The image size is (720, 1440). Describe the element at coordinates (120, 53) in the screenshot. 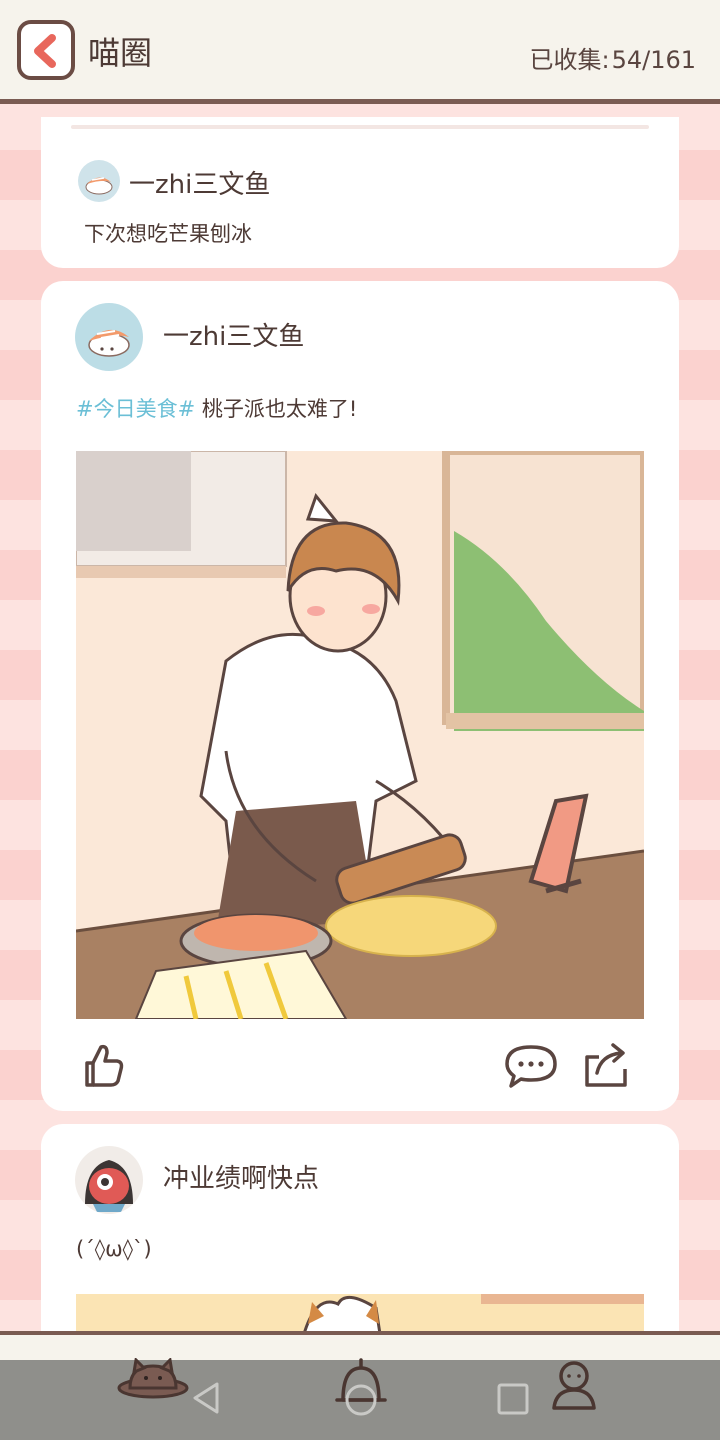

I see `page-title: 喵圈` at that location.